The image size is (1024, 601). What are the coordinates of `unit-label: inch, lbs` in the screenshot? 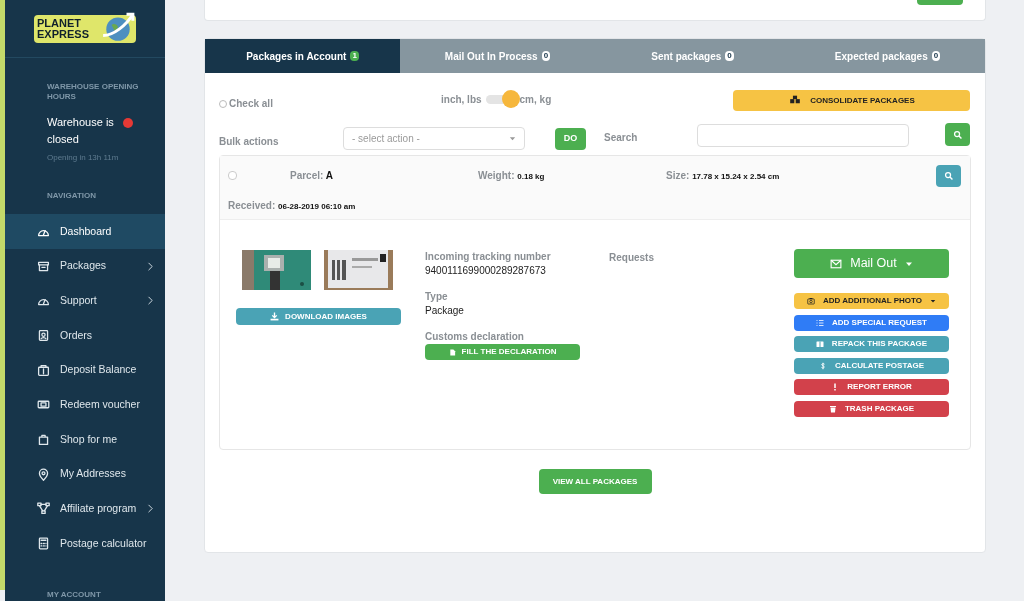 It's located at (461, 99).